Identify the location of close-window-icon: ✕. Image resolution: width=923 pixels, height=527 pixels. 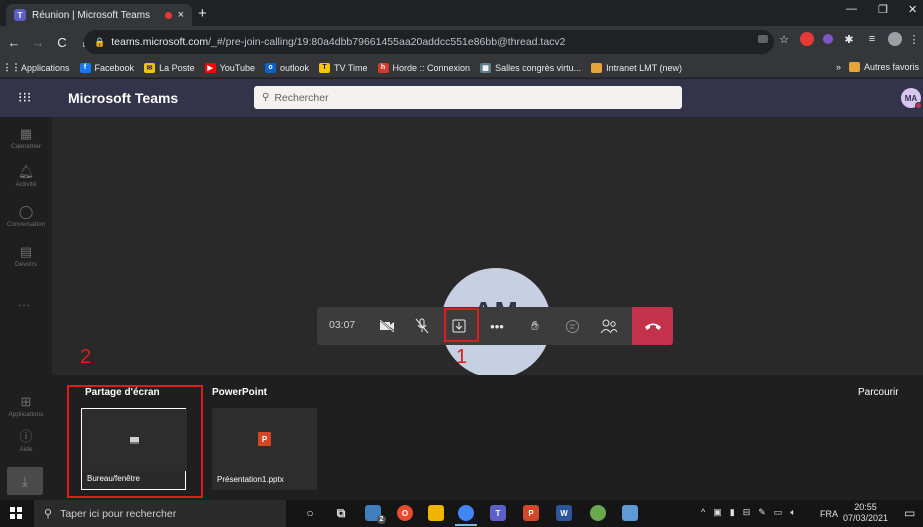
(912, 9).